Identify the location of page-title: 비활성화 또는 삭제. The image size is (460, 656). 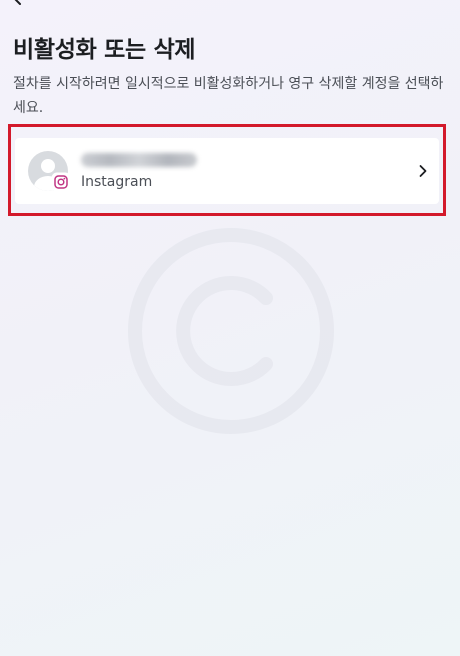
(104, 50).